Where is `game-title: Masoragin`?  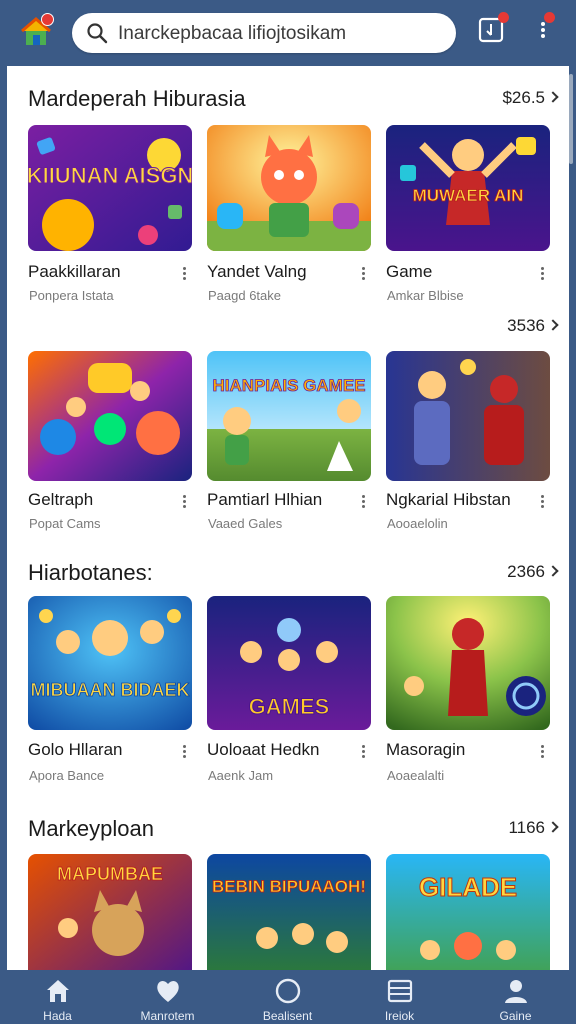
game-title: Masoragin is located at coordinates (426, 749).